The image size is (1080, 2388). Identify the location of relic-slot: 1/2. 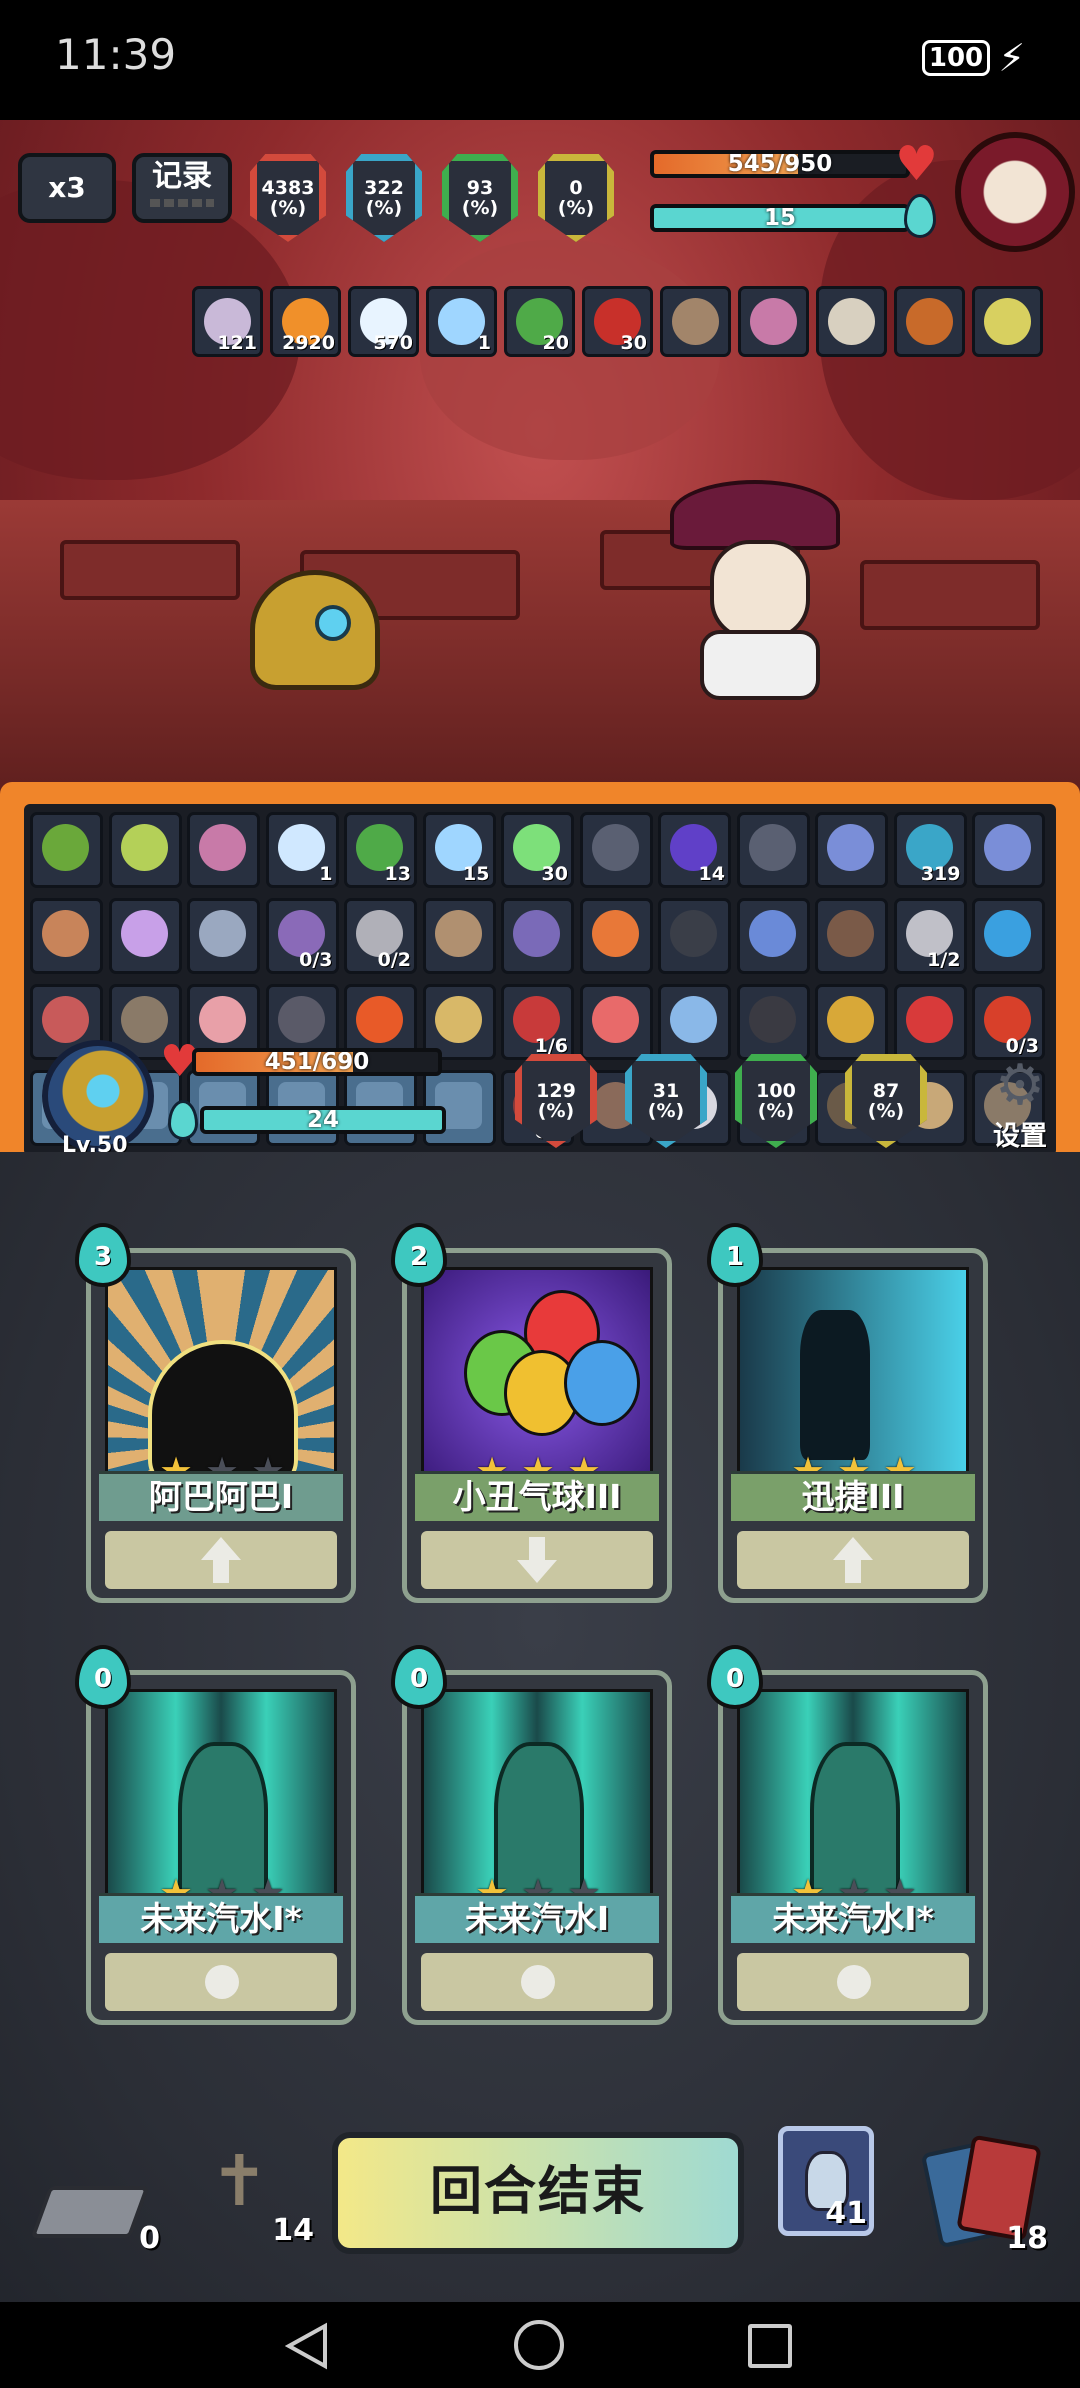
(930, 936).